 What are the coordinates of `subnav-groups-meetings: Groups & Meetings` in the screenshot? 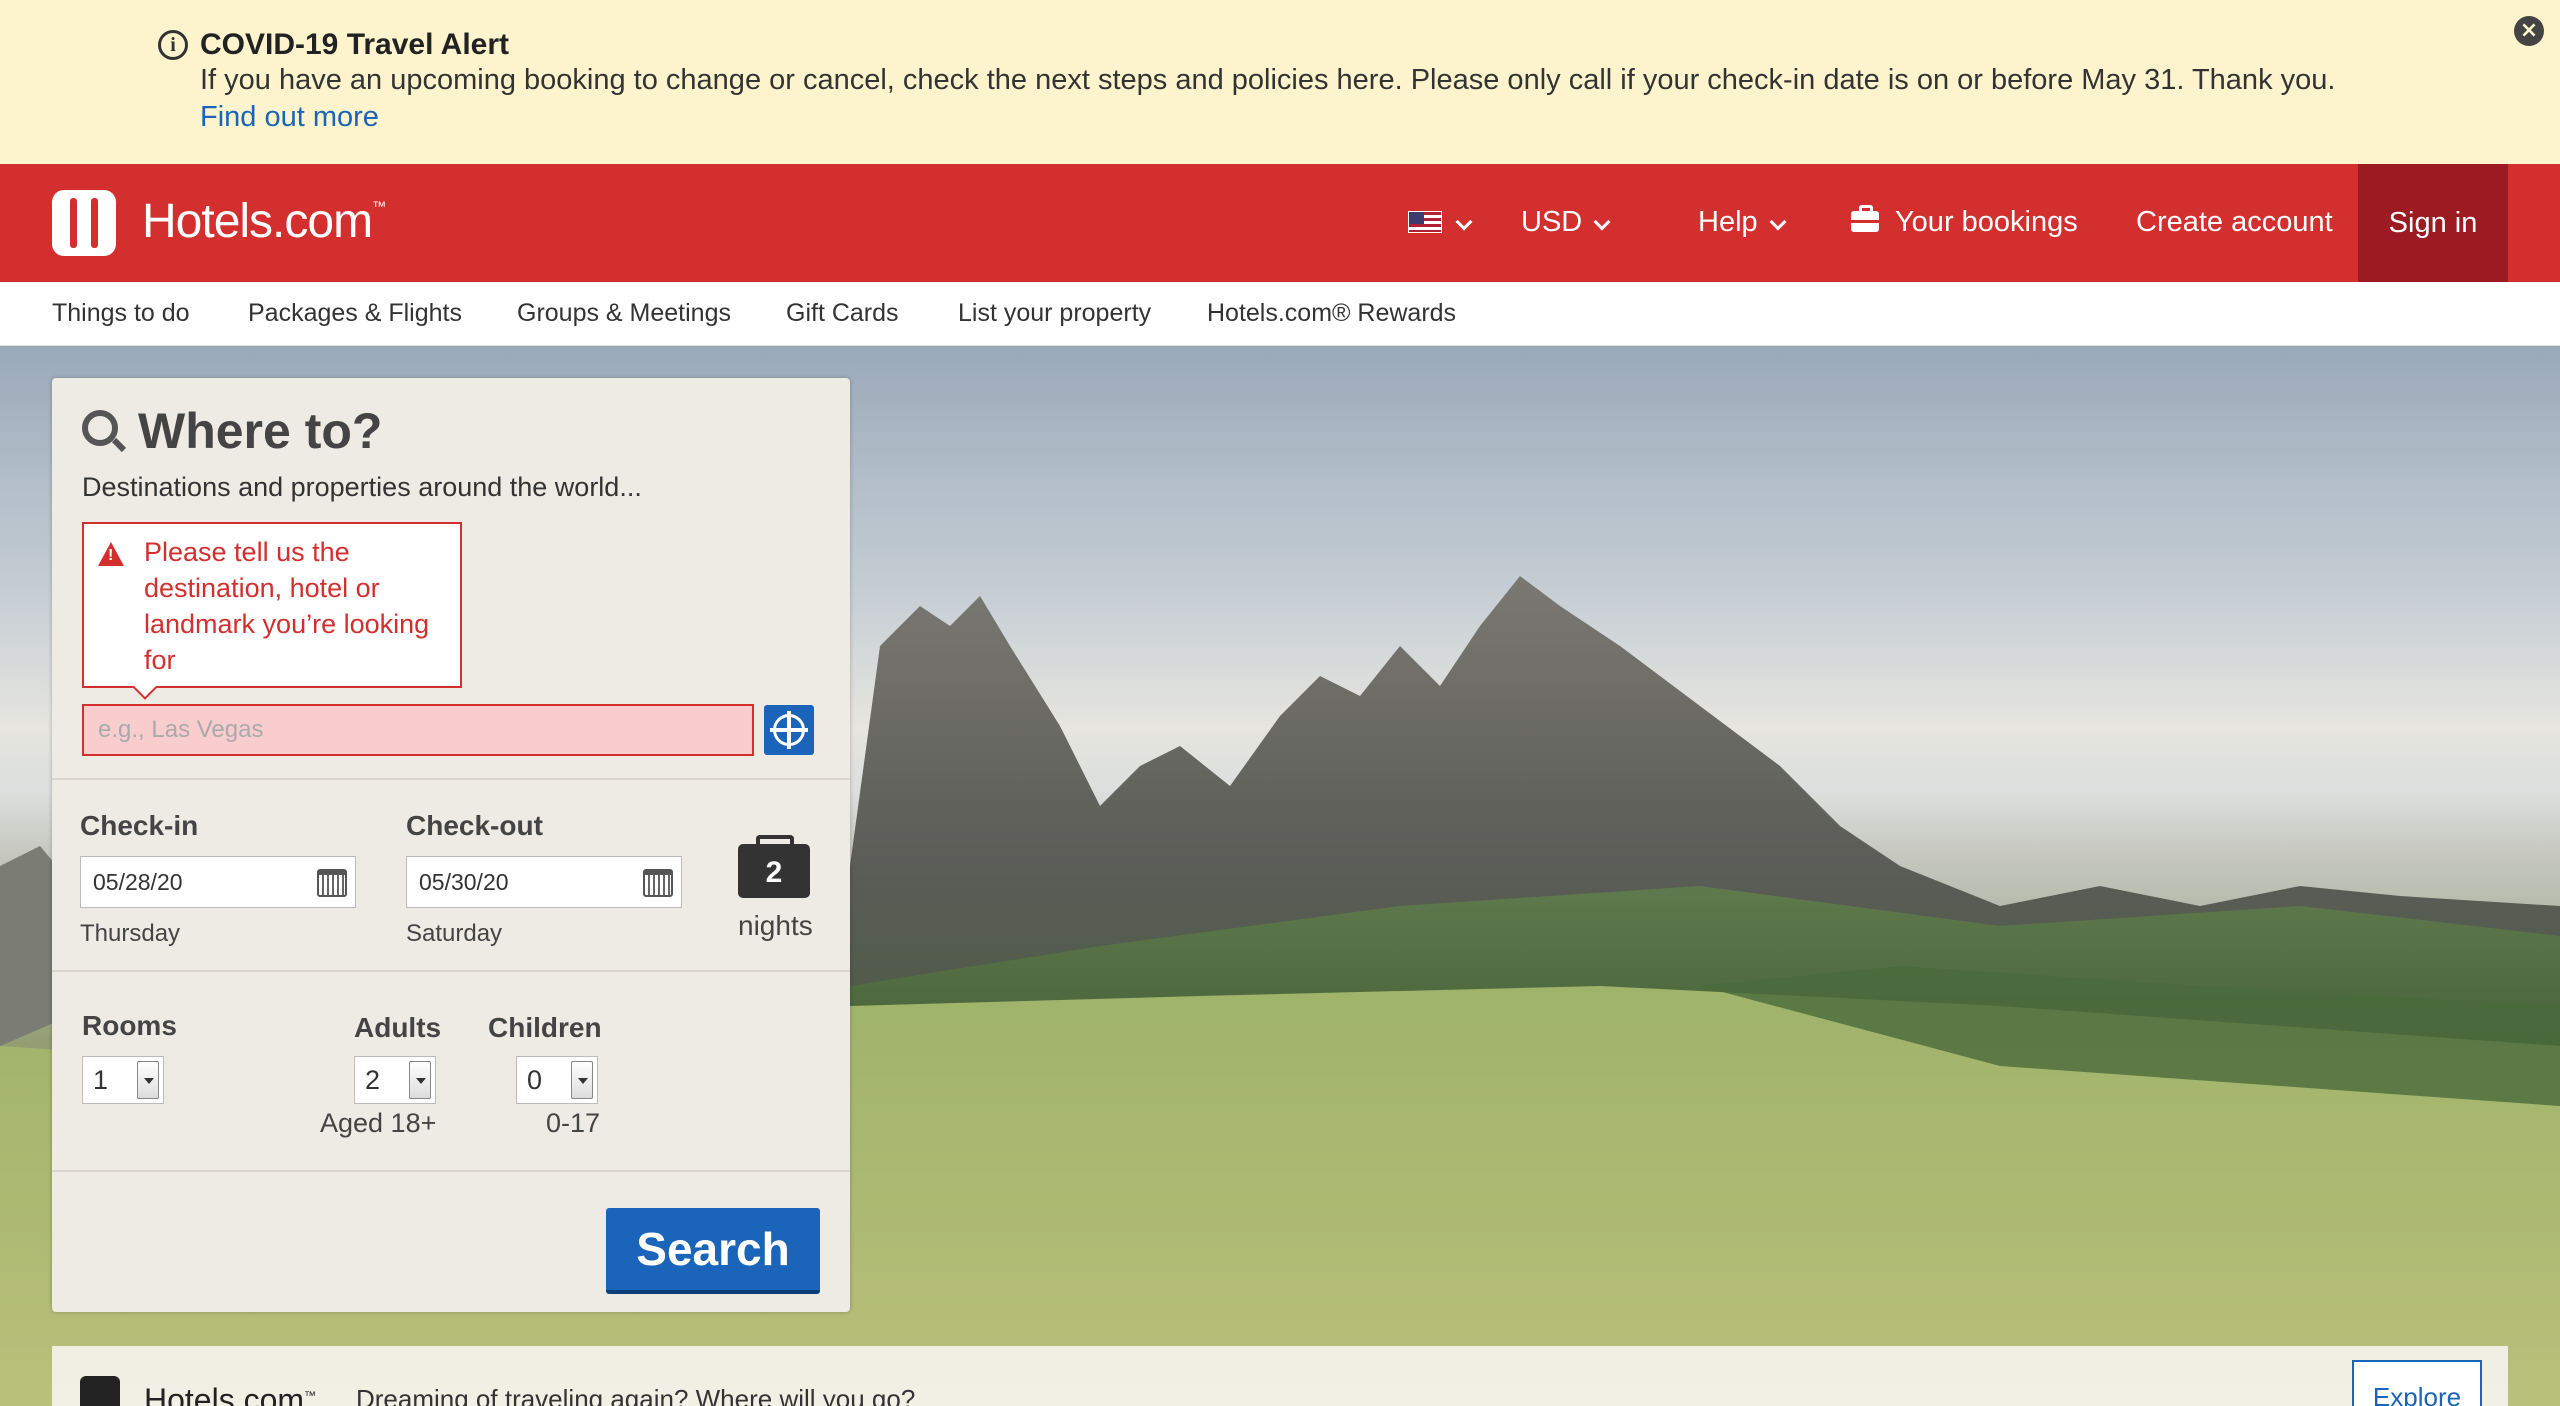 It's located at (624, 313).